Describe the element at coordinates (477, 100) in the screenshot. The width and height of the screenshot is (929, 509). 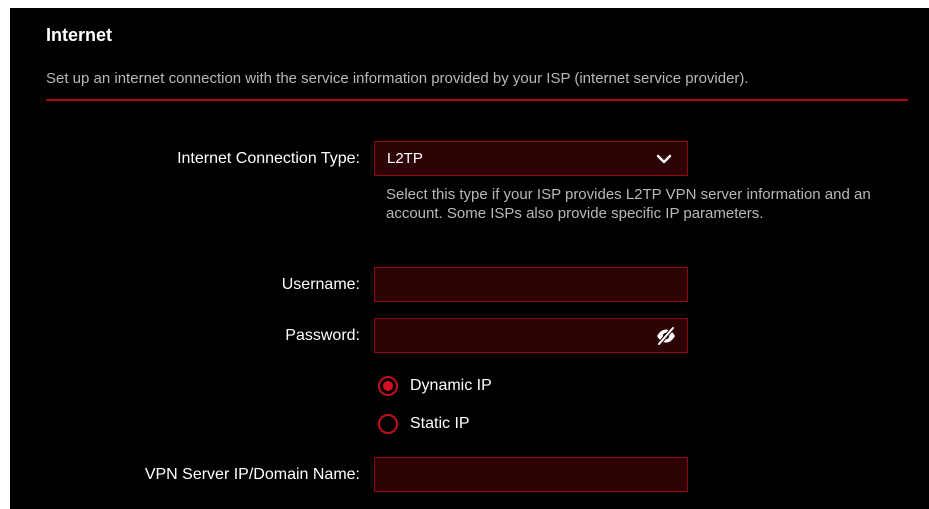
I see `section-divider` at that location.